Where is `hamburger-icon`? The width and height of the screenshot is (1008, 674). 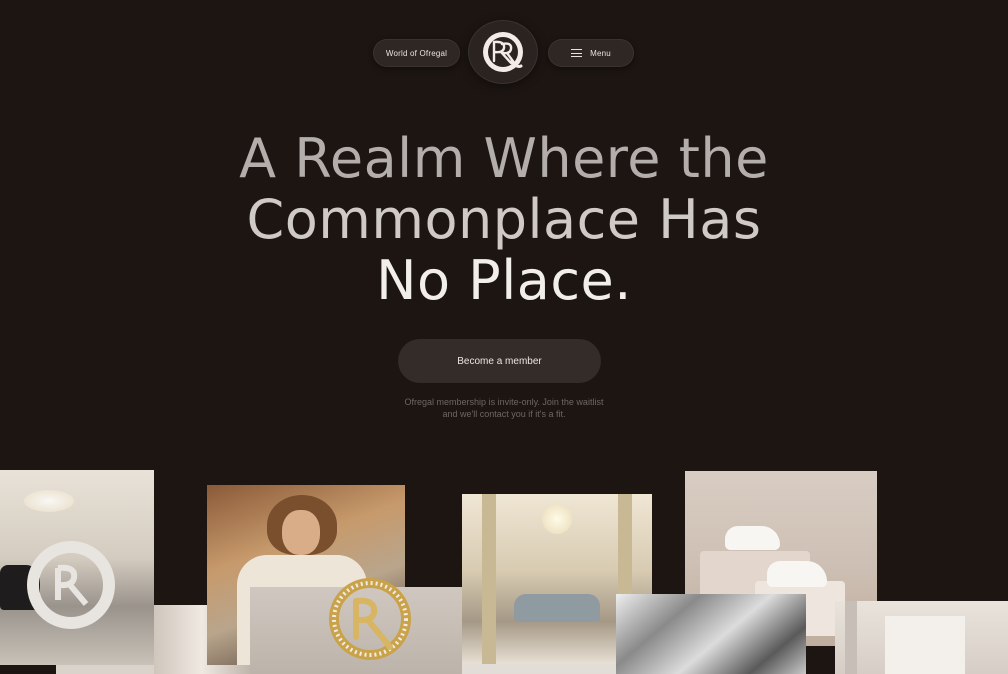
hamburger-icon is located at coordinates (577, 53).